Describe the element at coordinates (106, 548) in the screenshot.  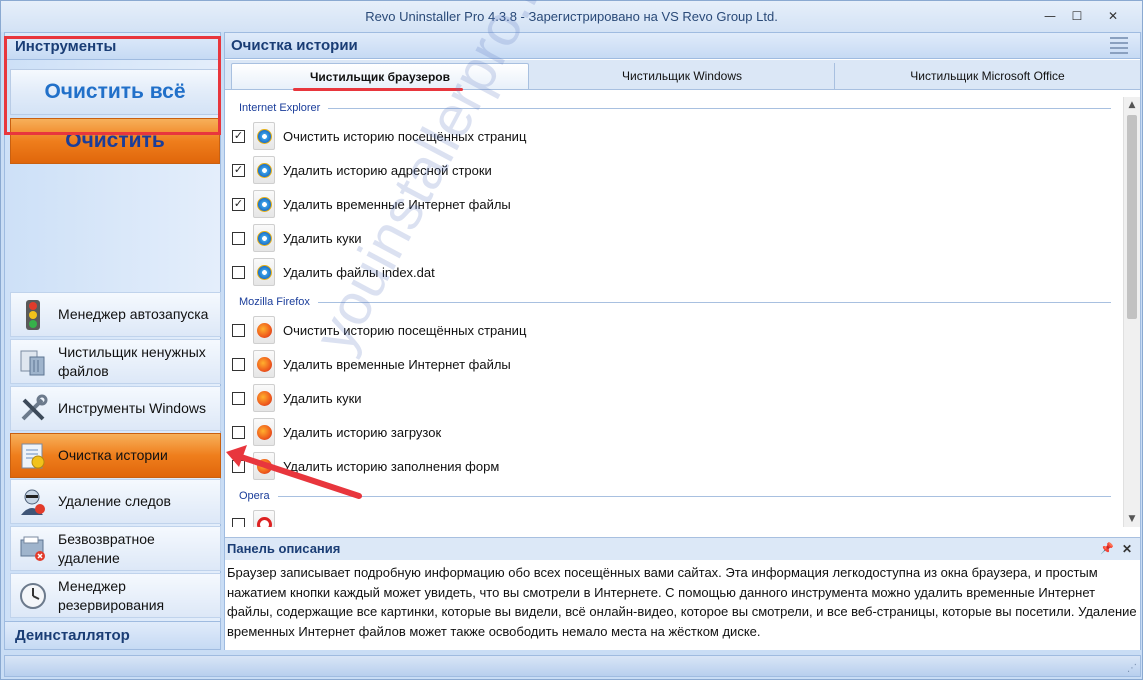
I see `sidebar-item-label: Безвозвратное удаление` at that location.